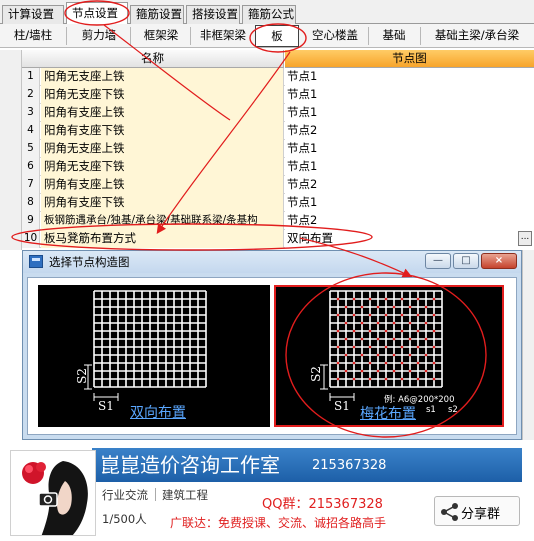 This screenshot has height=541, width=534. I want to click on spacing-s2: s2, so click(453, 410).